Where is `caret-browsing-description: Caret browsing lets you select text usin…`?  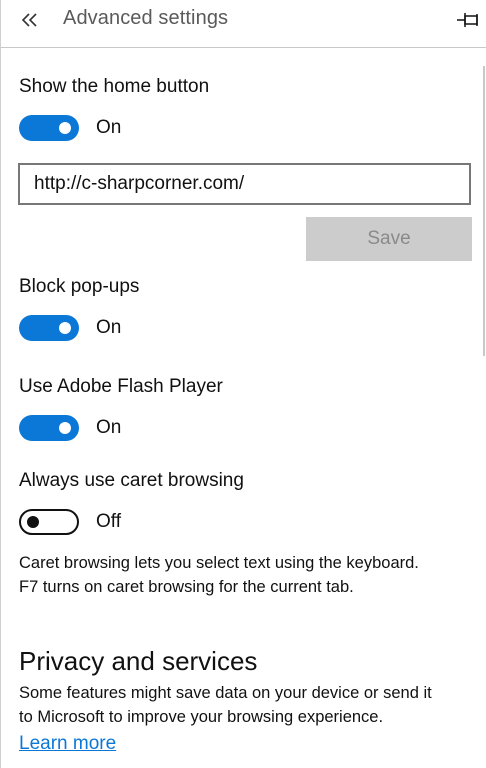 caret-browsing-description: Caret browsing lets you select text usin… is located at coordinates (249, 575).